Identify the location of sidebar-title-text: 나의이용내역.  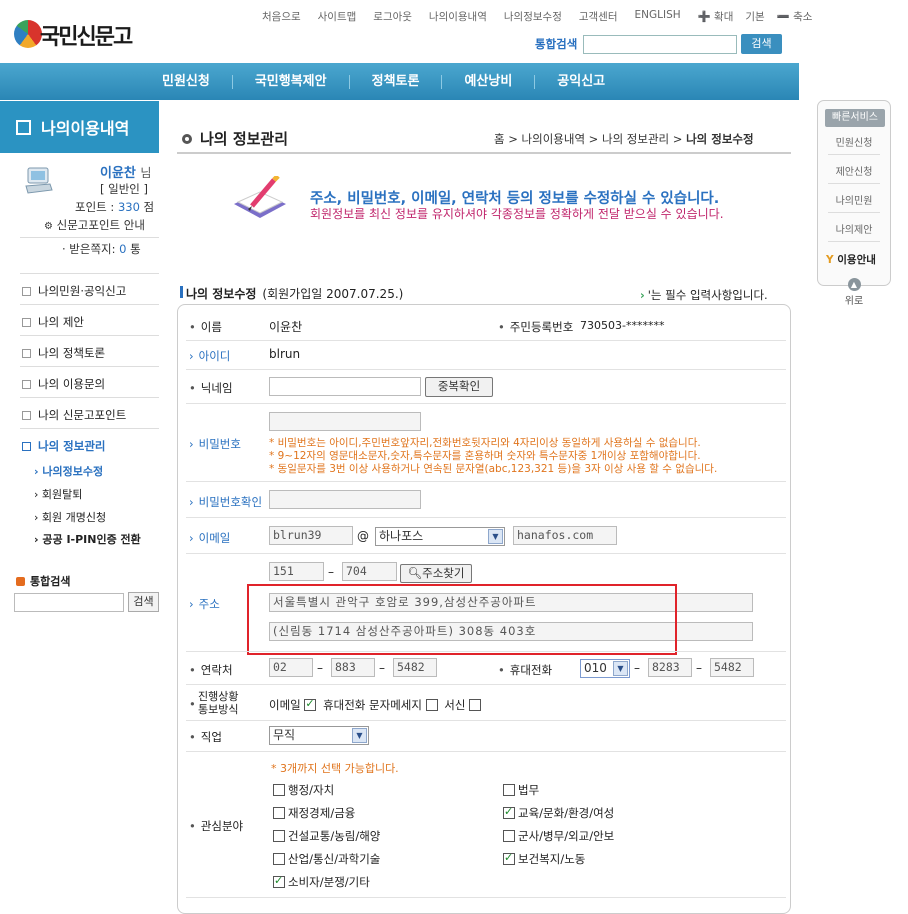
(85, 128).